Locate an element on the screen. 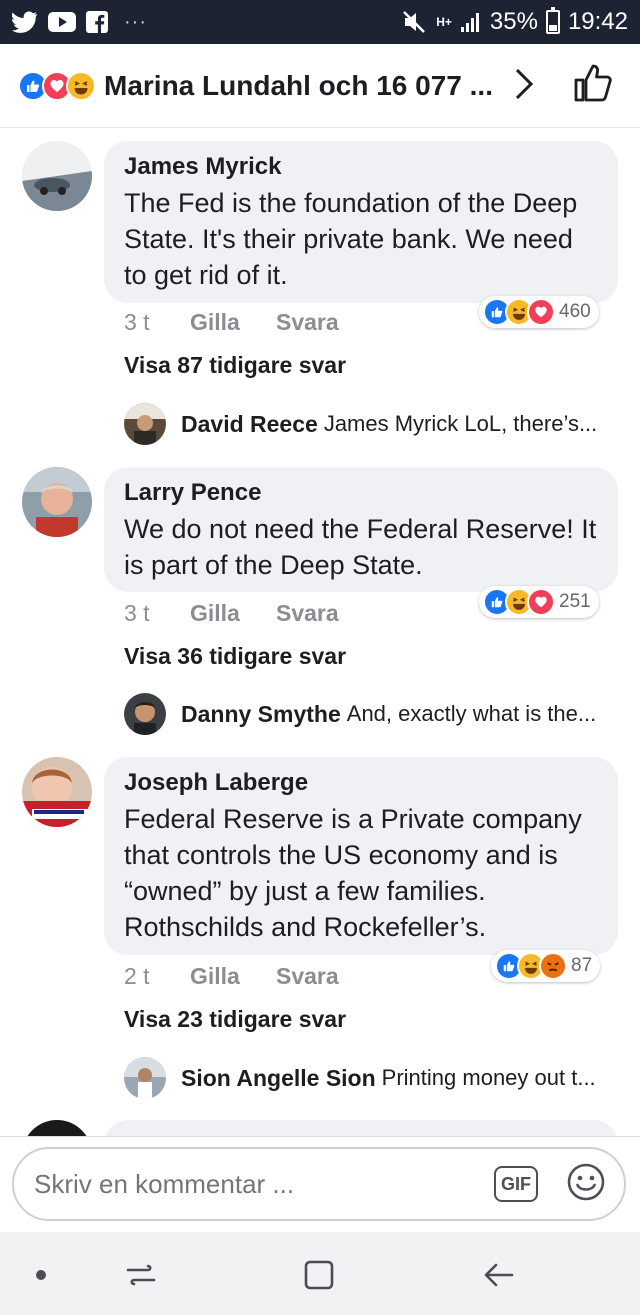  clock: 19:42 is located at coordinates (597, 21).